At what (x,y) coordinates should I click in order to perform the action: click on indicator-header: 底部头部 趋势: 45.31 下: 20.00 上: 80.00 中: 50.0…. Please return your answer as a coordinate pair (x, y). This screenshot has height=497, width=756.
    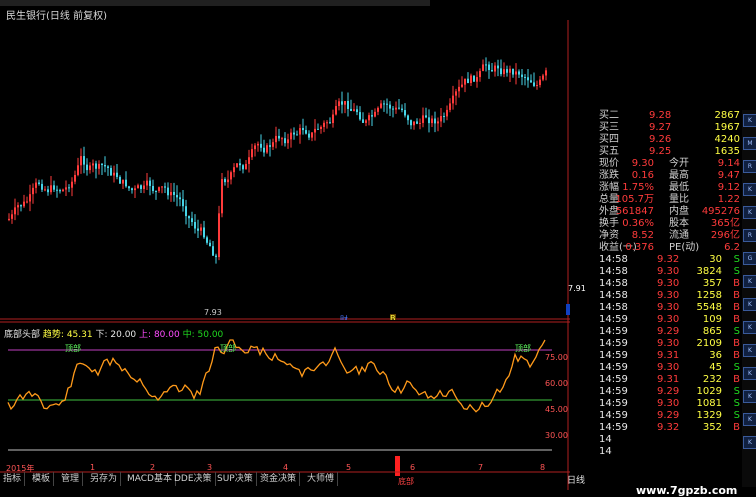
    Looking at the image, I should click on (114, 335).